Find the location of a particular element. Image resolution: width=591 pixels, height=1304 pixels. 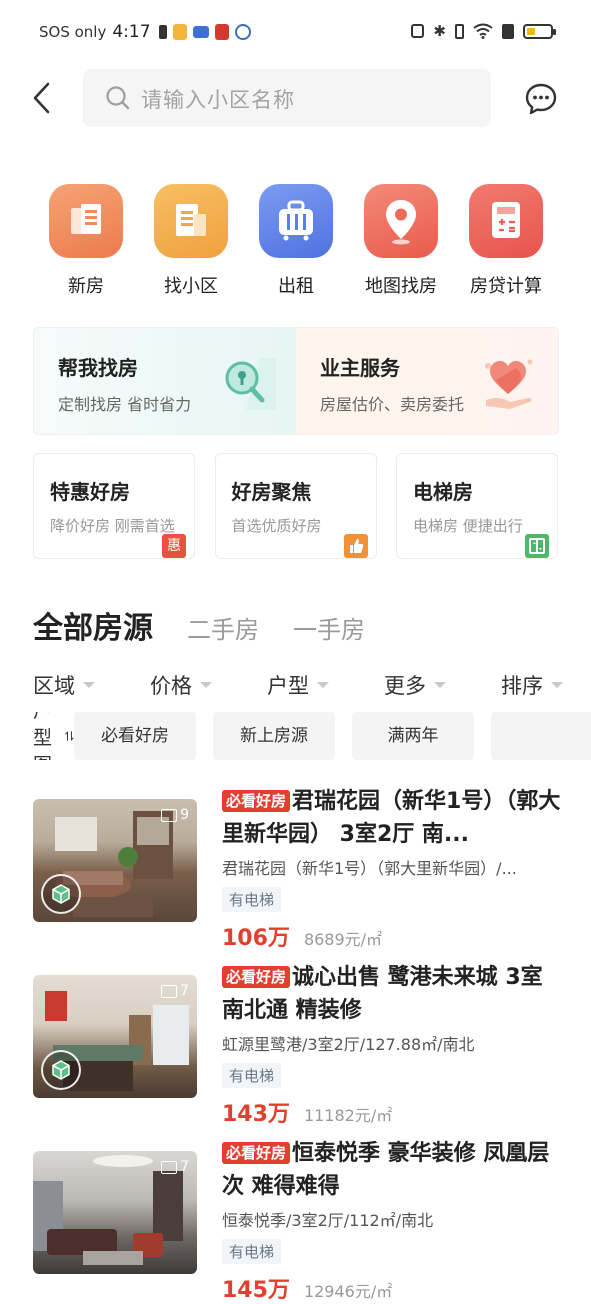

feature-card-focus: 好房聚焦 首选优质好房 is located at coordinates (295, 506).